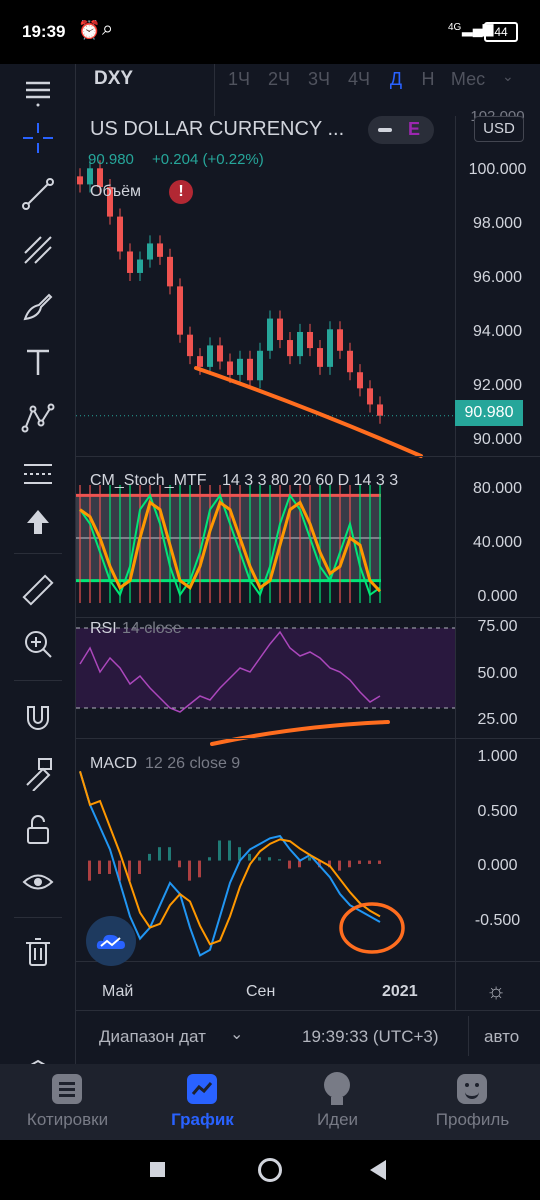 The height and width of the screenshot is (1200, 540). I want to click on clock-display: 19:39:33 (UTC+3), so click(370, 1037).